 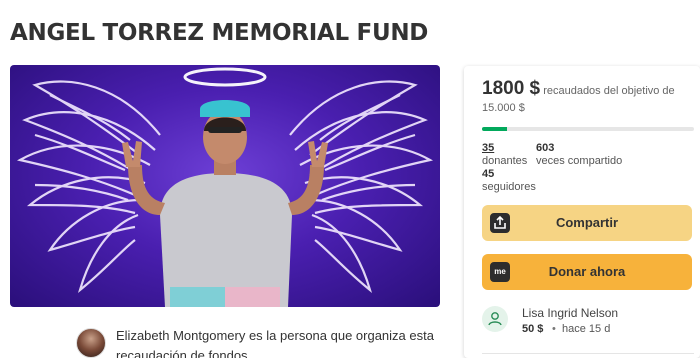 I want to click on organizer-avatar, so click(x=91, y=343).